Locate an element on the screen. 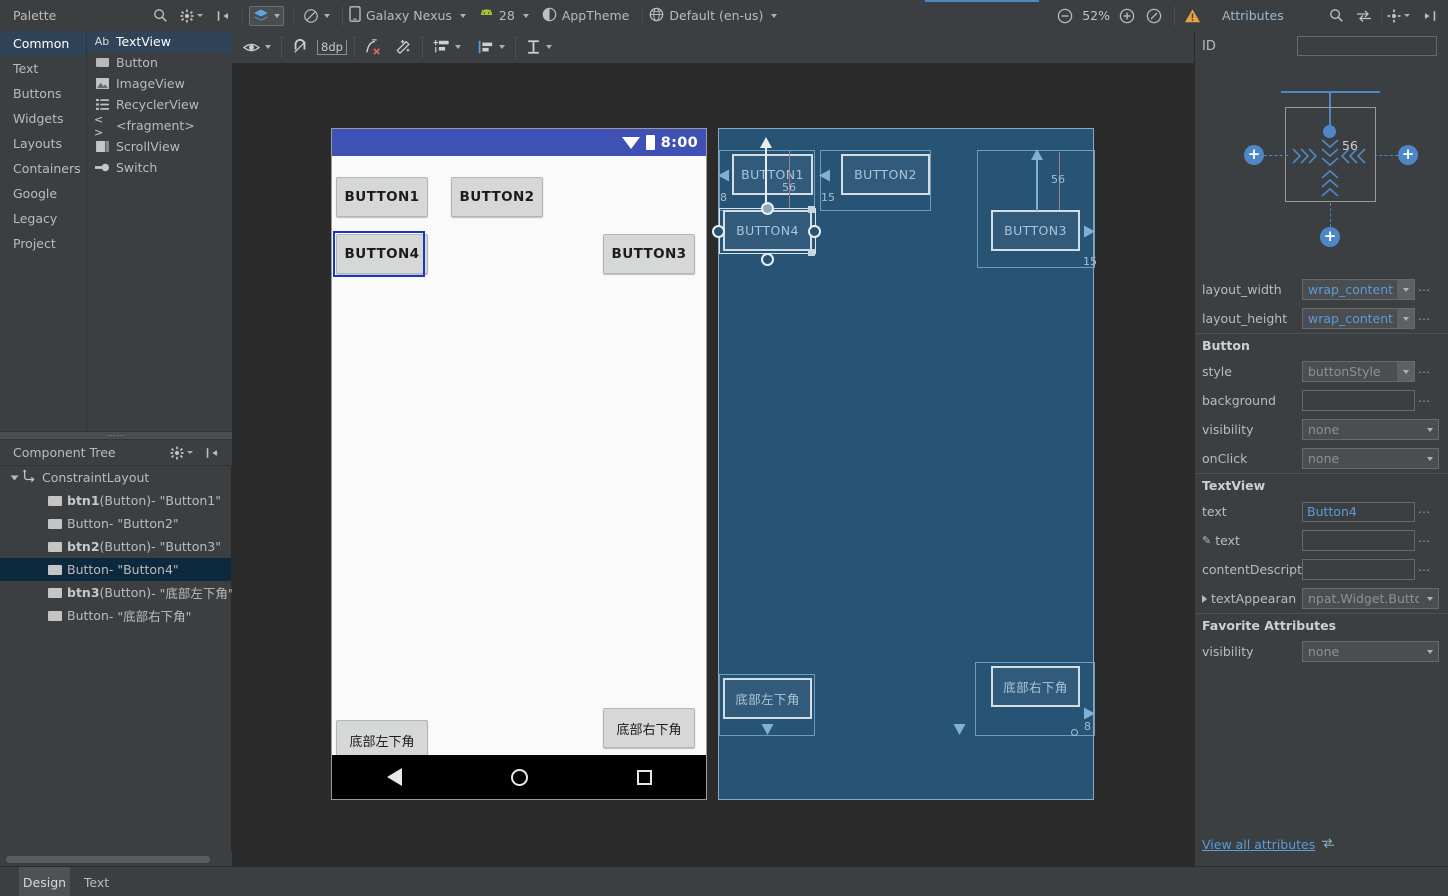 This screenshot has width=1448, height=896. design-surface-icon is located at coordinates (266, 15).